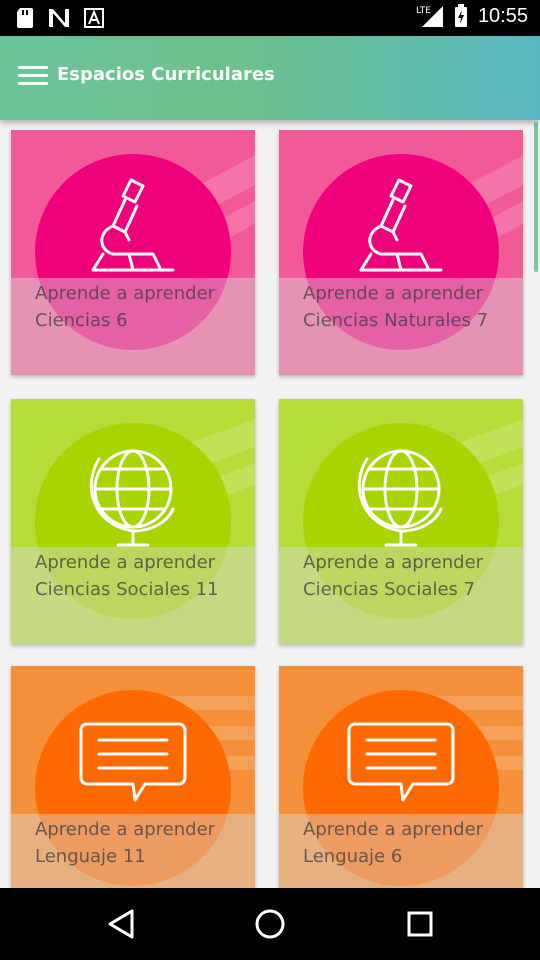  I want to click on course-label: Aprende a aprender Ciencias Sociales 7, so click(401, 595).